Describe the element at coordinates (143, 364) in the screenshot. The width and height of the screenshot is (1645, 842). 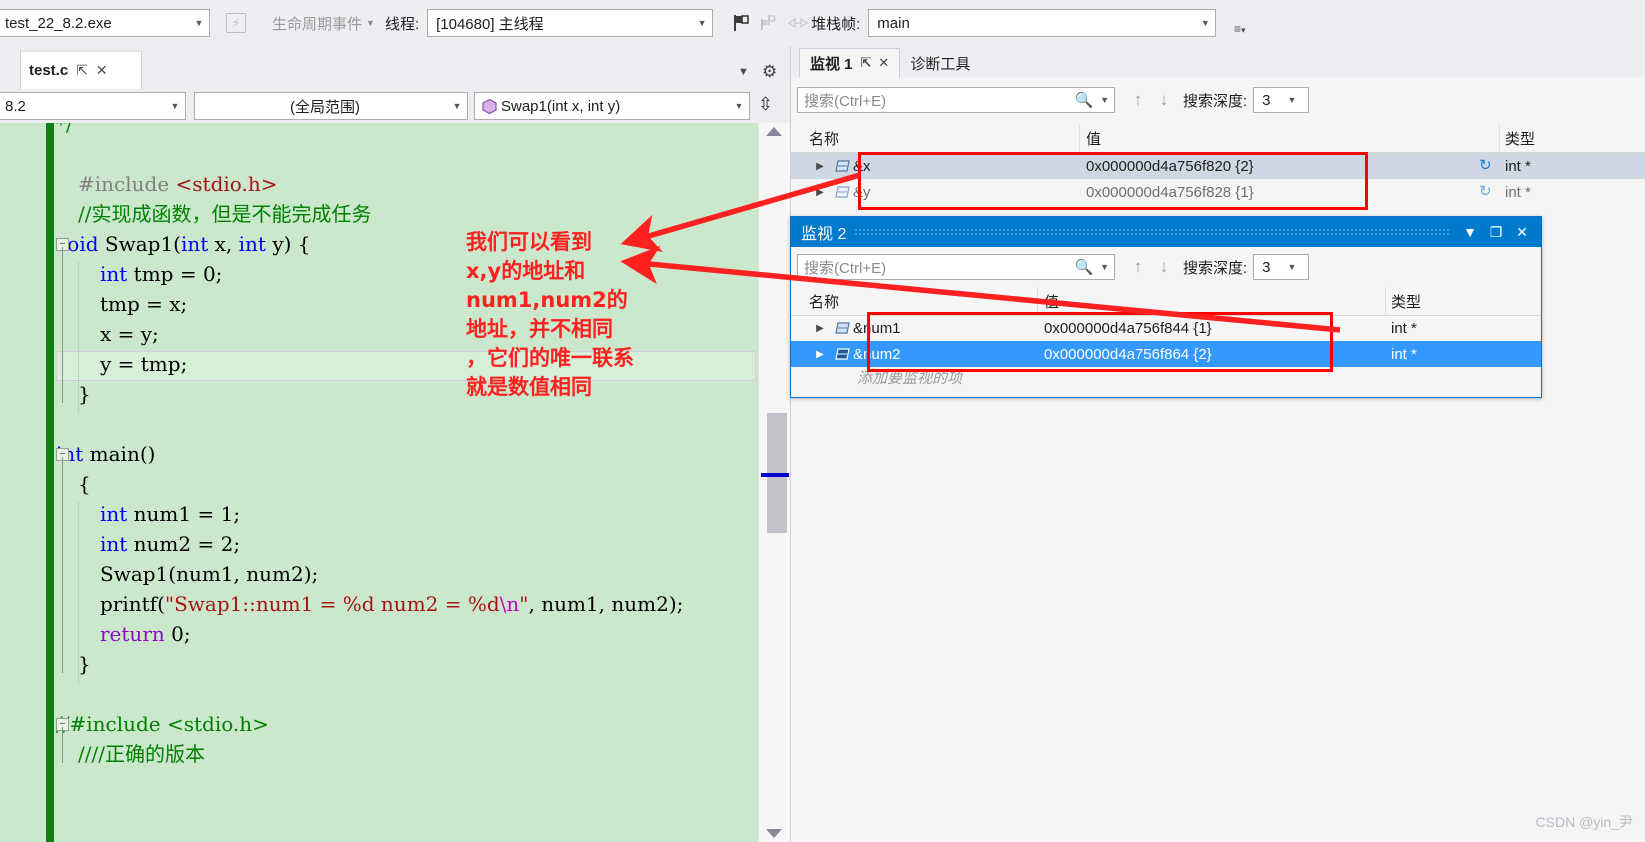
I see `code-line: y = tmp;` at that location.